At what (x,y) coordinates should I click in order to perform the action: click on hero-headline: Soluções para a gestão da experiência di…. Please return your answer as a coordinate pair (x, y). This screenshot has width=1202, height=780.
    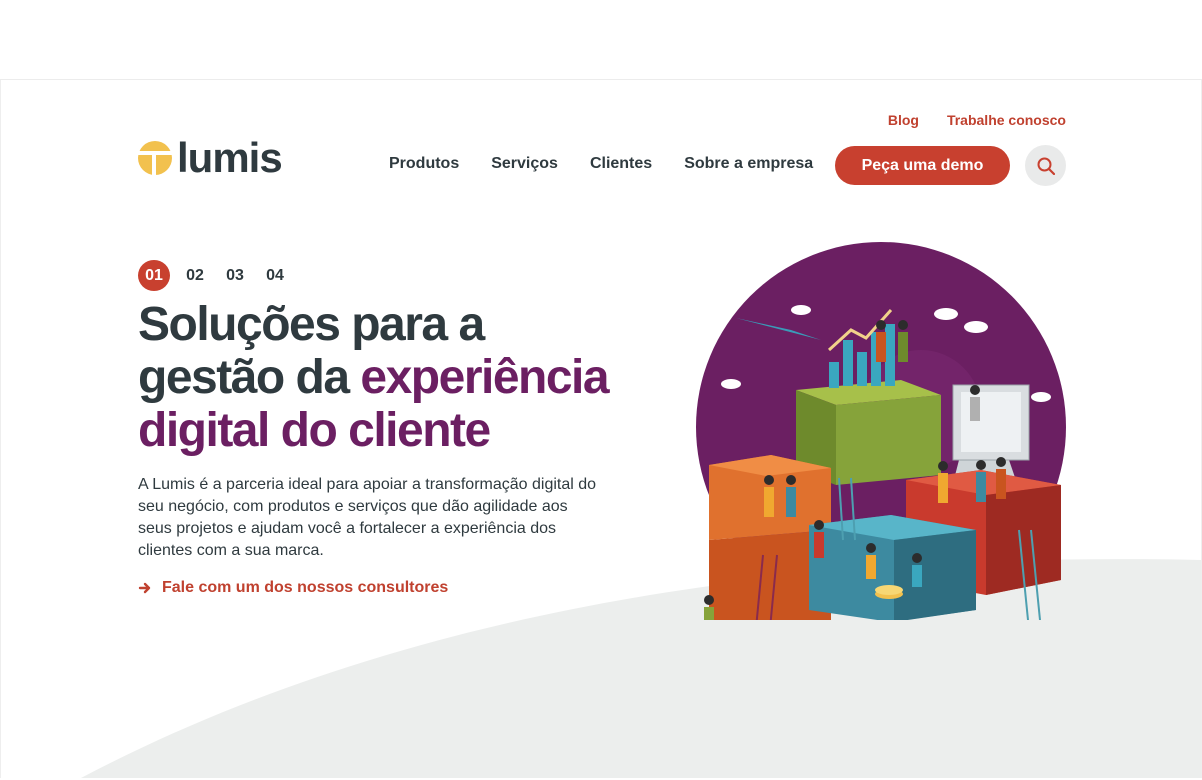
    Looking at the image, I should click on (378, 377).